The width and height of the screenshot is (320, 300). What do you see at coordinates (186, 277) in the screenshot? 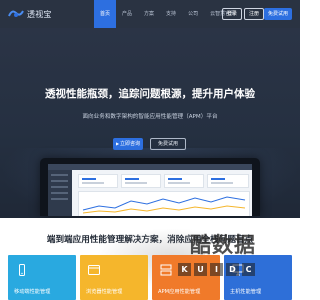
I see `card-apm: APM应用性能管理` at bounding box center [186, 277].